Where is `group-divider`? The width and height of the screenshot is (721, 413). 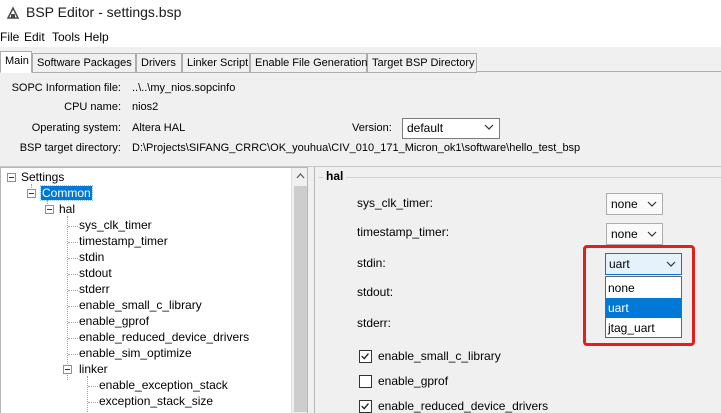 group-divider is located at coordinates (520, 177).